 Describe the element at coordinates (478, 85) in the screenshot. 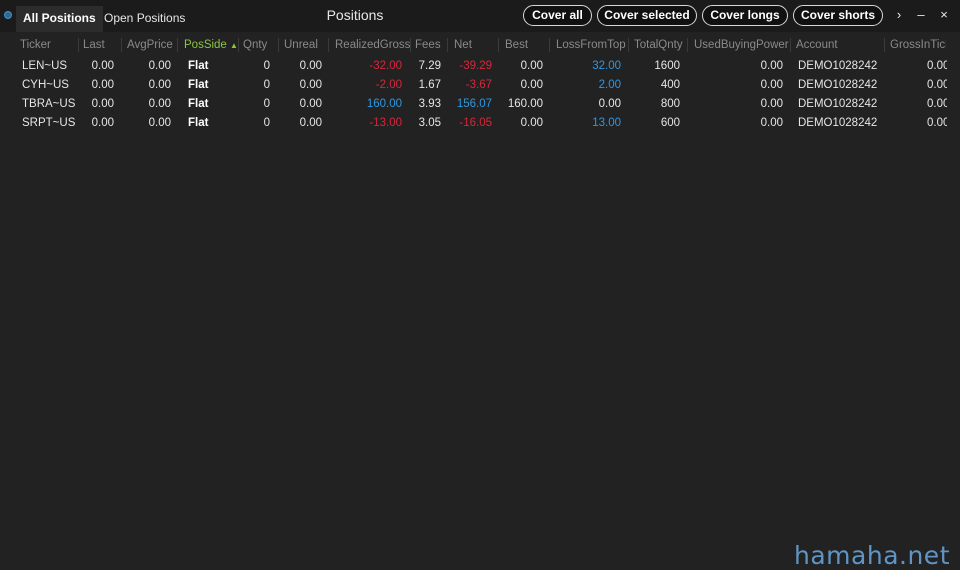

I see `cell-net: -3.67` at that location.